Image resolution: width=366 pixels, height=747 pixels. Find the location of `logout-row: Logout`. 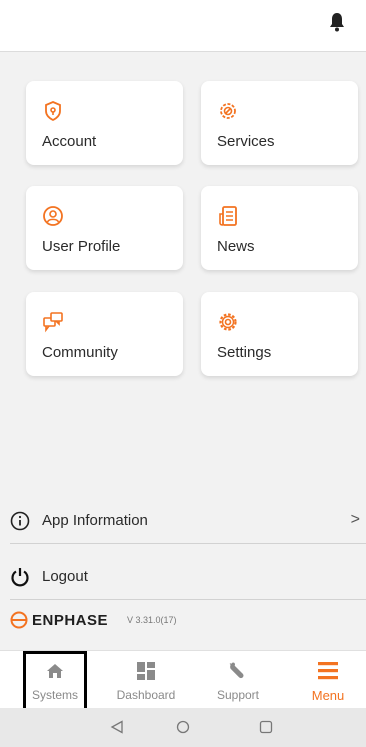

logout-row: Logout is located at coordinates (188, 577).